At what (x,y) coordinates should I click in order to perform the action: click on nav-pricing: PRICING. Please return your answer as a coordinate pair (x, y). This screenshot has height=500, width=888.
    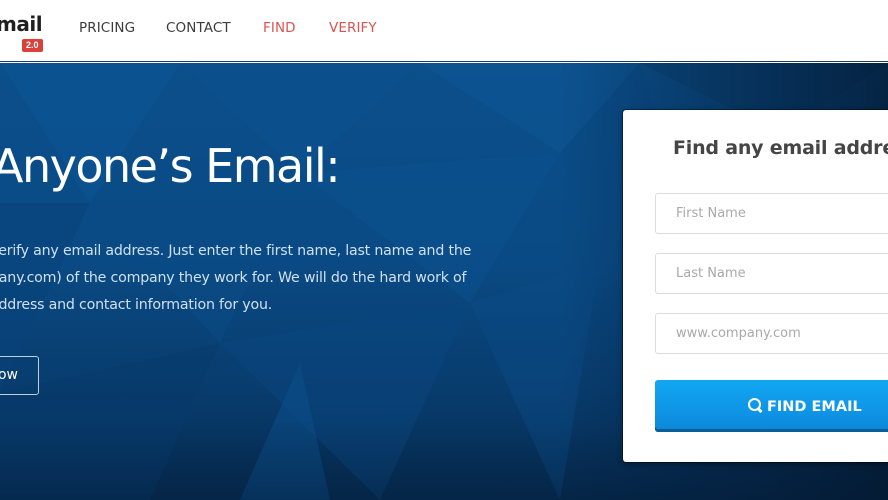
    Looking at the image, I should click on (107, 28).